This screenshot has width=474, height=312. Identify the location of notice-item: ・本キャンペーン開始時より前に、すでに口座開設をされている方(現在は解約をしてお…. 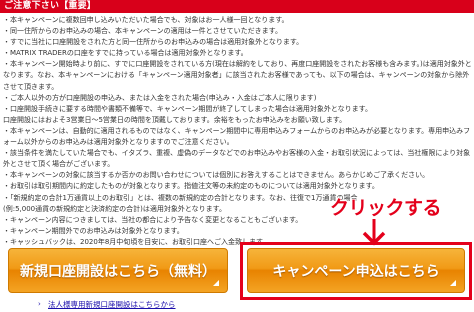
(237, 75).